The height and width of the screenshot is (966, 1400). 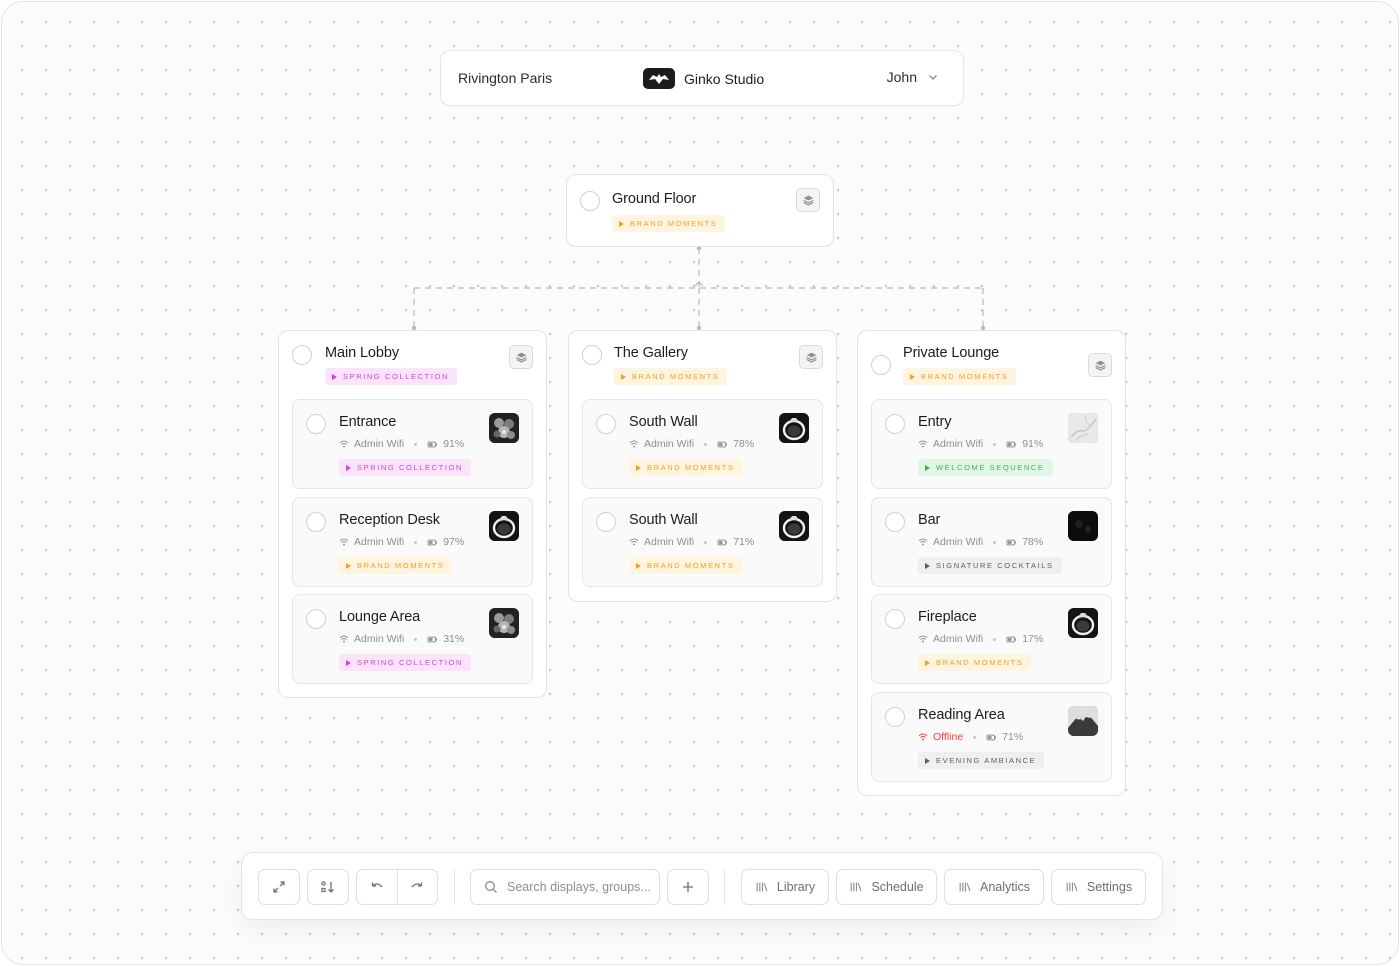 I want to click on display-item-bar: Bar Admin Wifi 78% Signature Cocktails, so click(x=991, y=542).